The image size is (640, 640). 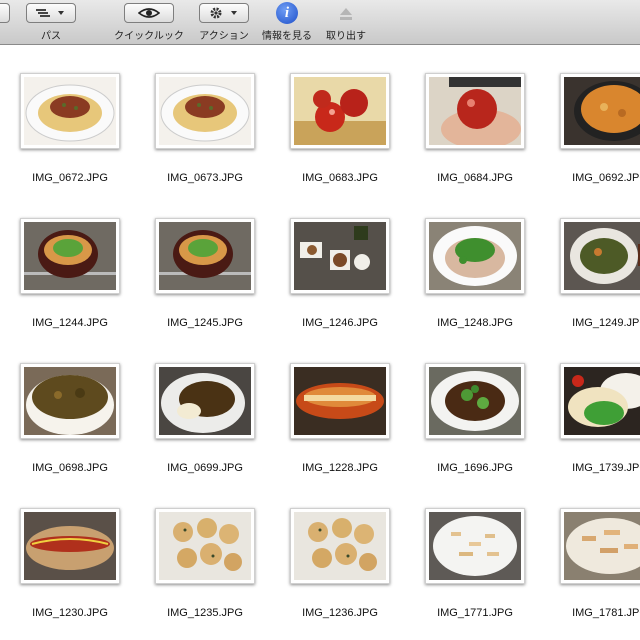 I want to click on file-name-label: IMG_0698.JPG, so click(x=70, y=468).